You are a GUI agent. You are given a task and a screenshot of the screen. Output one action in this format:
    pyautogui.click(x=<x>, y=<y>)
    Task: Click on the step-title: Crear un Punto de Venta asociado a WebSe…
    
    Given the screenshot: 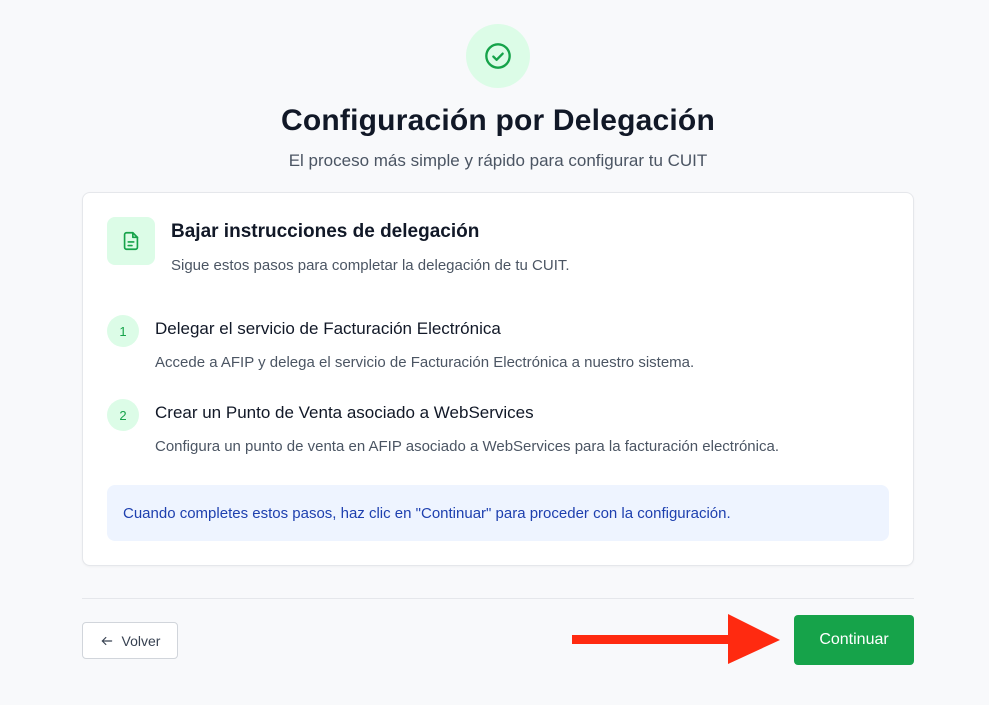 What is the action you would take?
    pyautogui.click(x=344, y=412)
    